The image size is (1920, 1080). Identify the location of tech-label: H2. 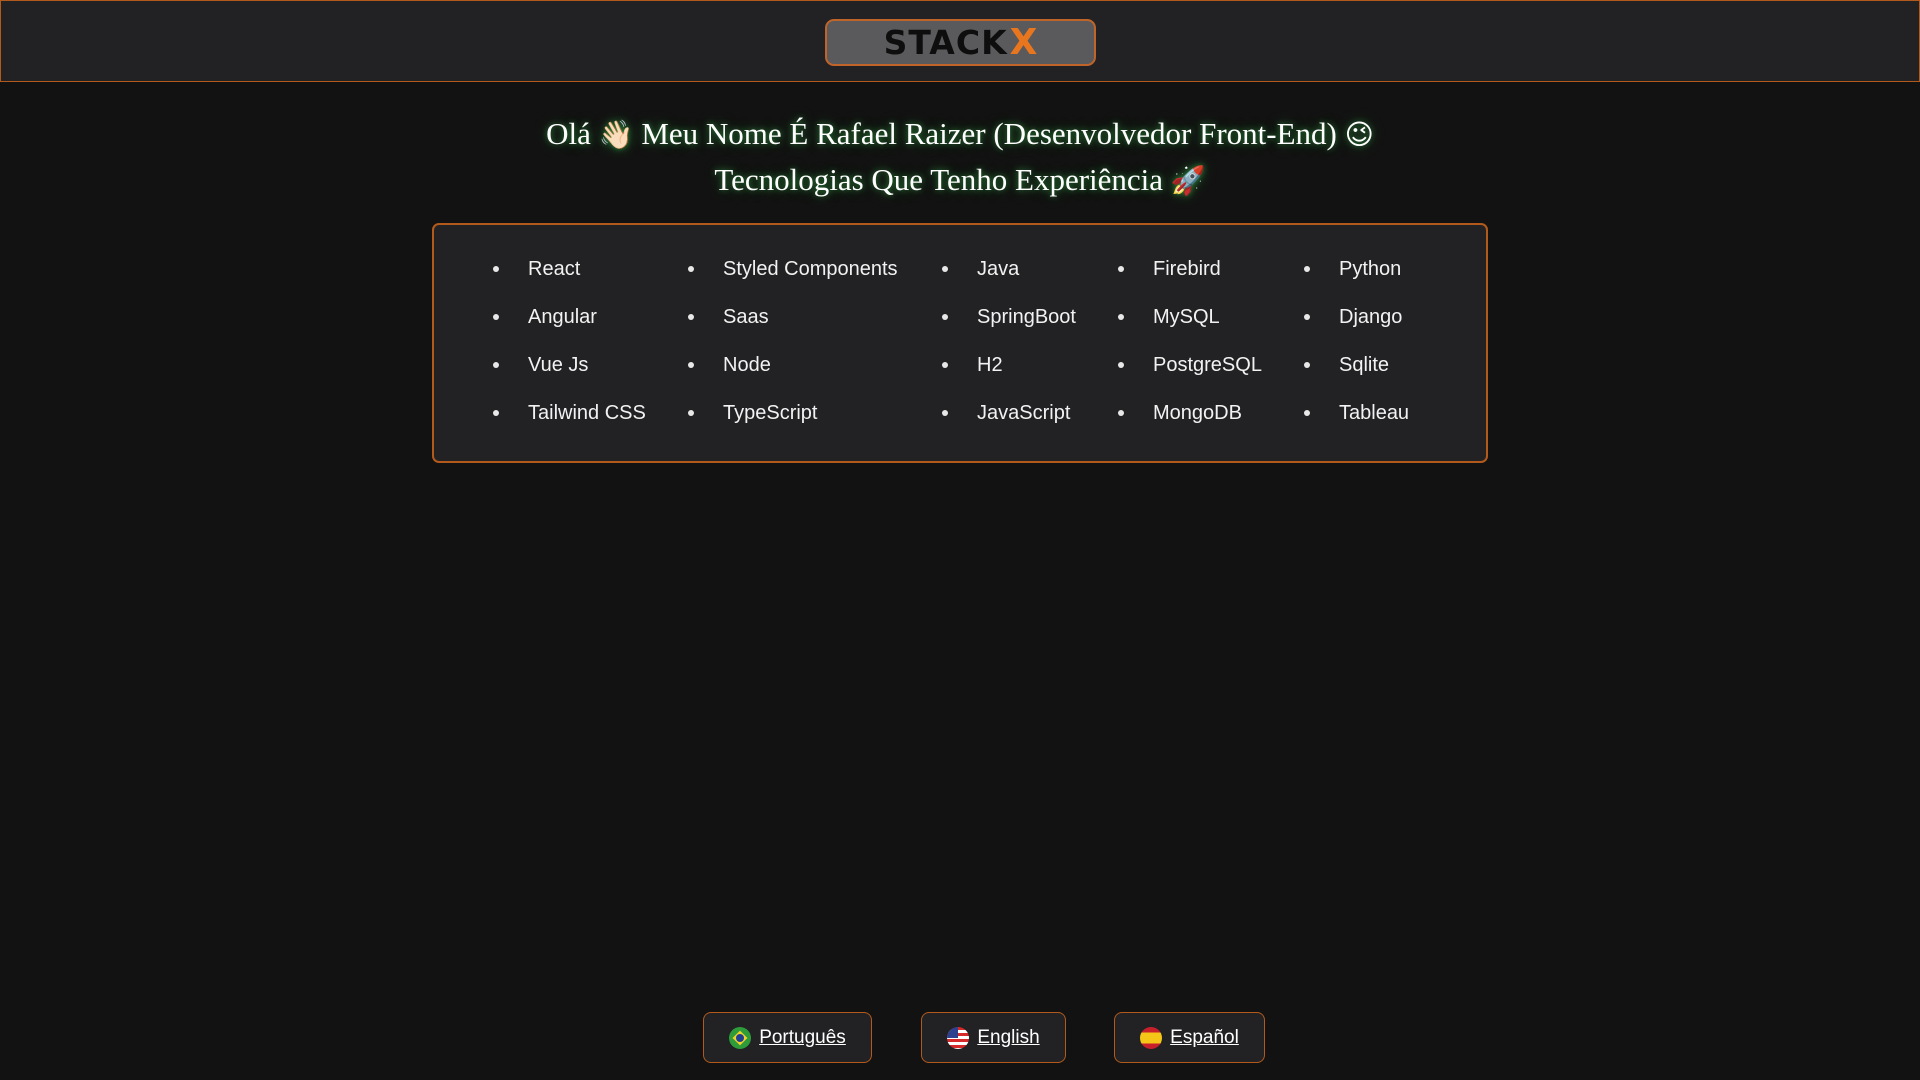
(990, 365).